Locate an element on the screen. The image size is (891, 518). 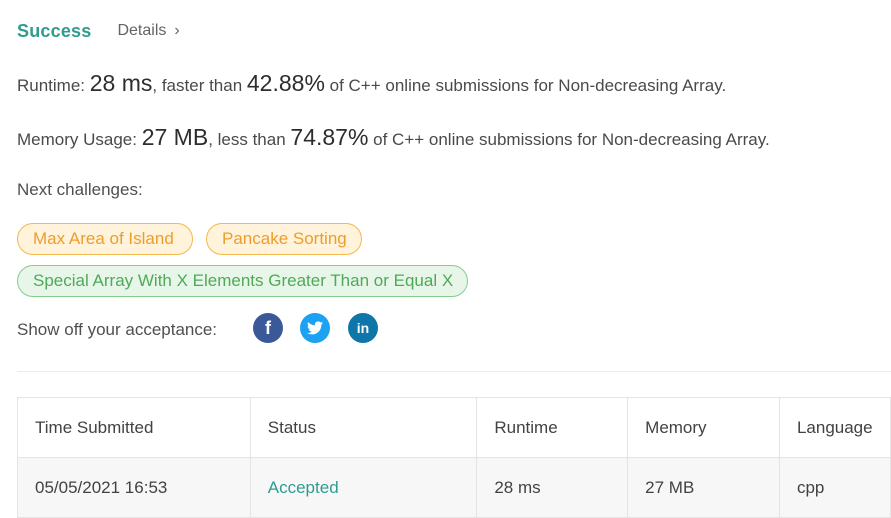
result-header: Success Details › is located at coordinates (98, 31).